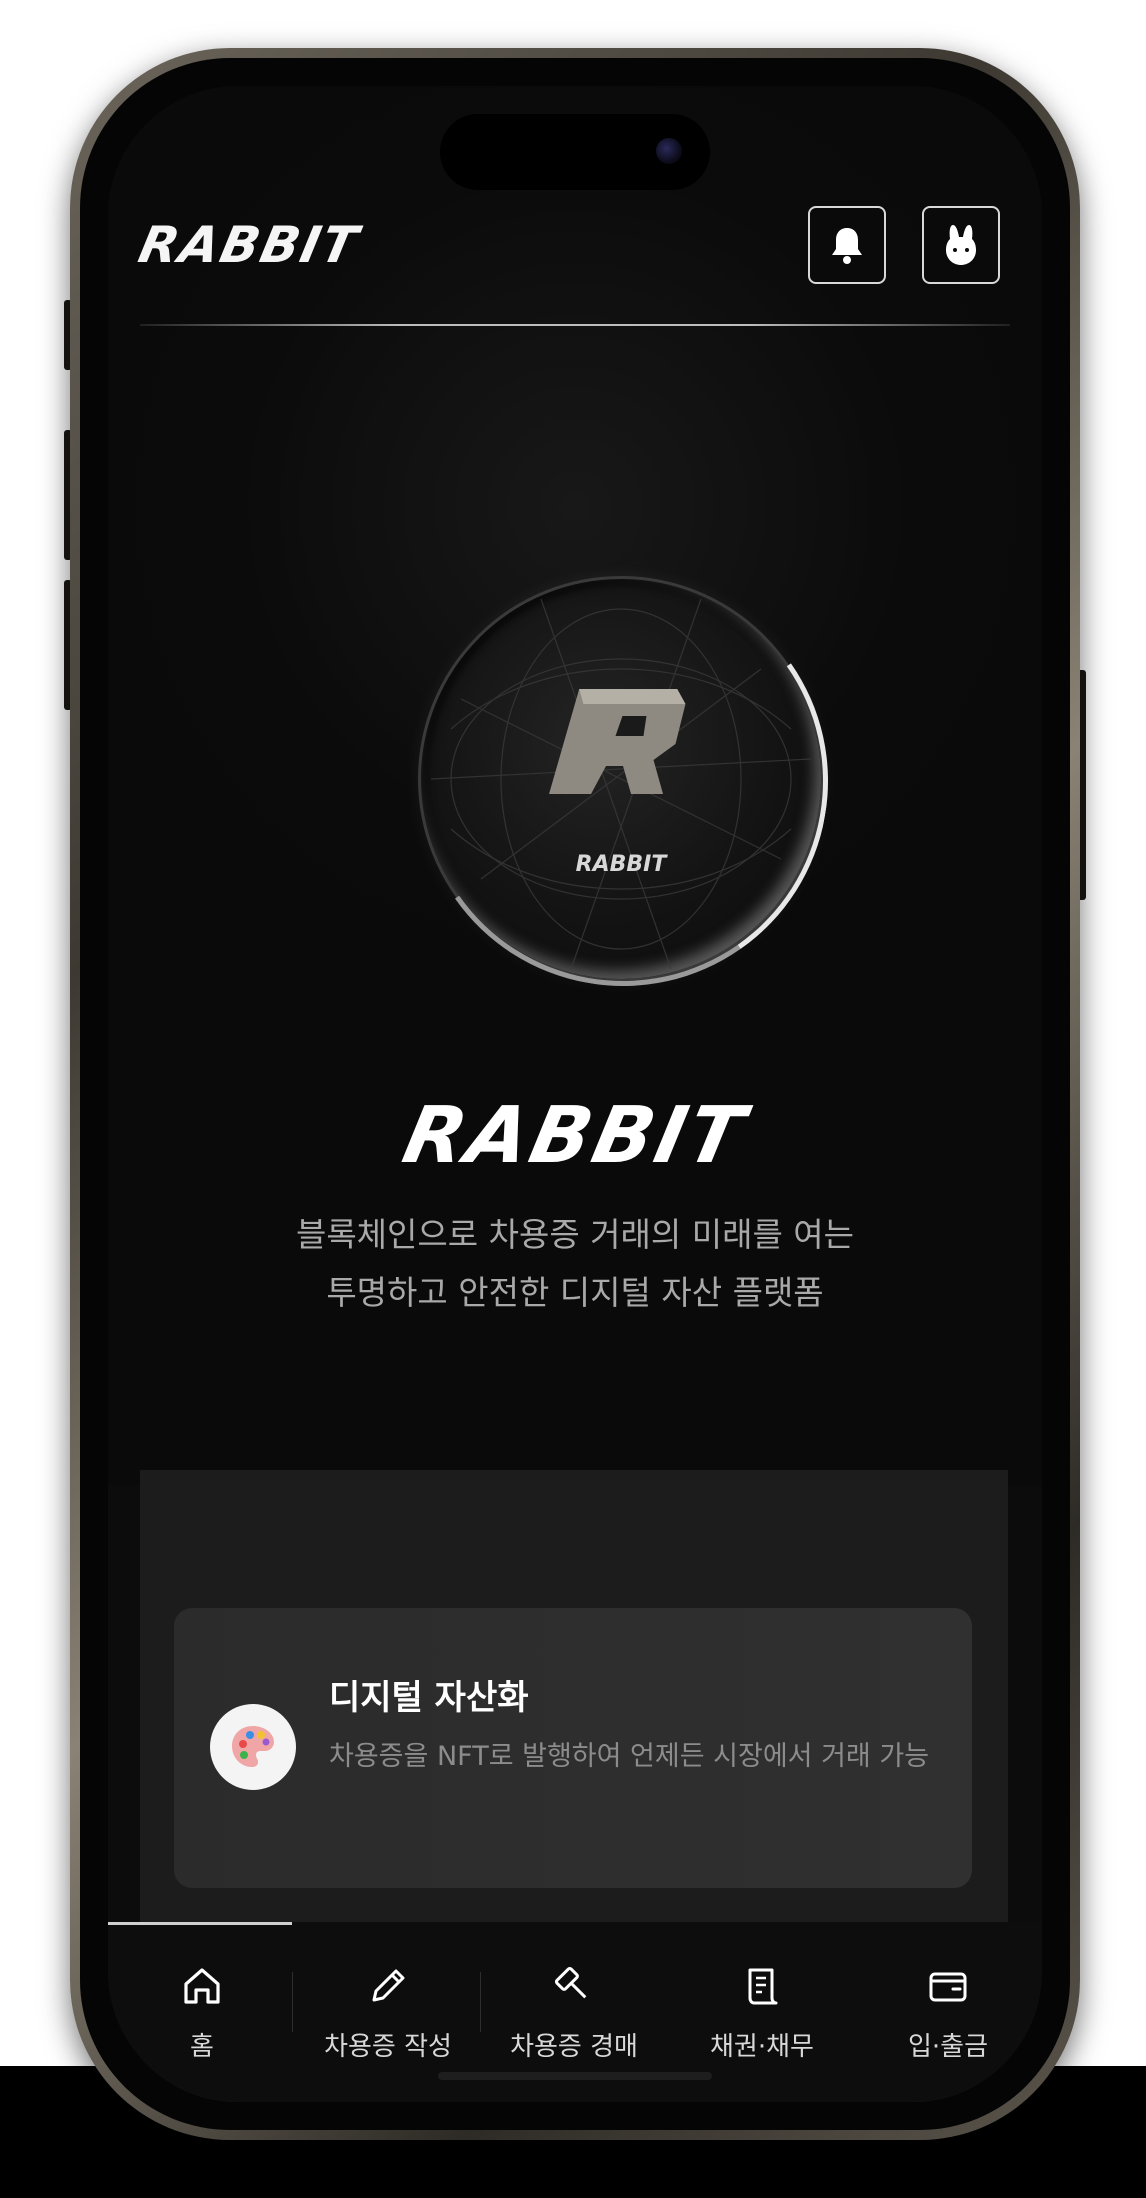 This screenshot has width=1146, height=2198. Describe the element at coordinates (575, 1234) in the screenshot. I see `hero-subtitle-line1: 블록체인으로 차용증 거래의 미래를 여는` at that location.